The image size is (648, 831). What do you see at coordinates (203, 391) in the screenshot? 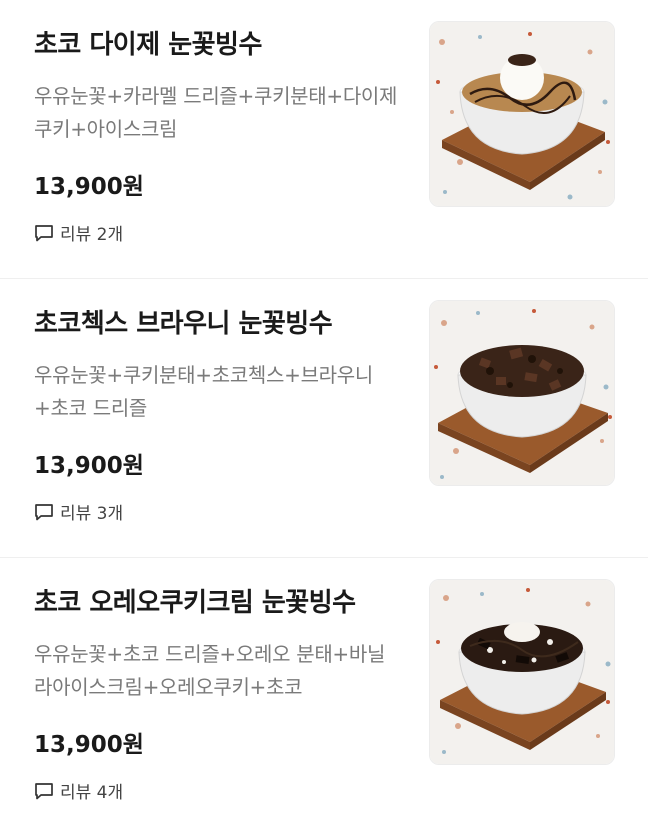
I see `menu-item-description: 우유눈꽃+쿠키분태+초코첵스+브라우니+초코 드리즐` at bounding box center [203, 391].